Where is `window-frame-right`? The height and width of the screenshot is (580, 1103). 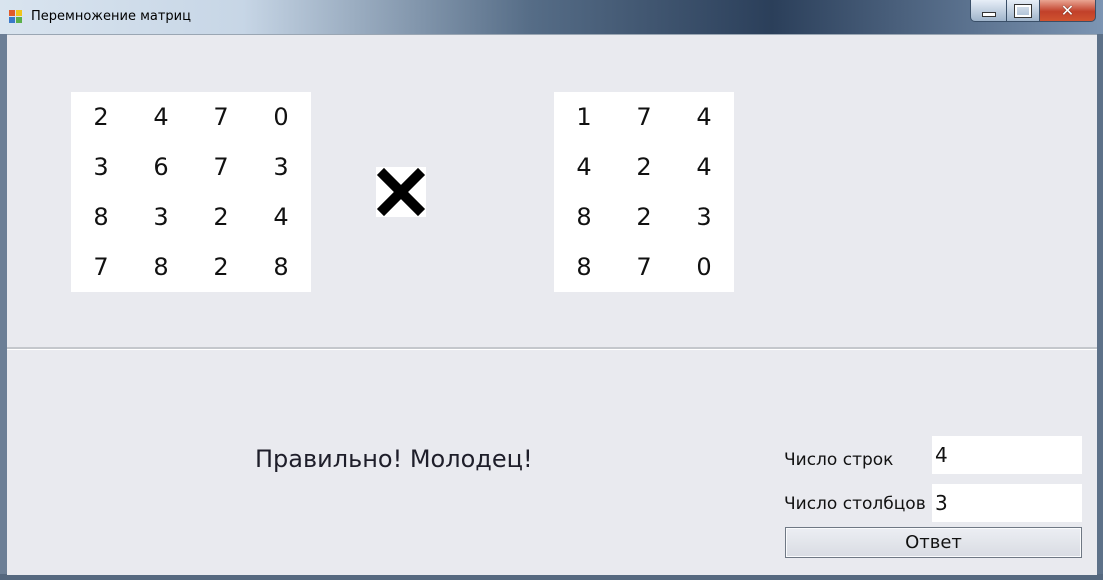
window-frame-right is located at coordinates (1100, 307).